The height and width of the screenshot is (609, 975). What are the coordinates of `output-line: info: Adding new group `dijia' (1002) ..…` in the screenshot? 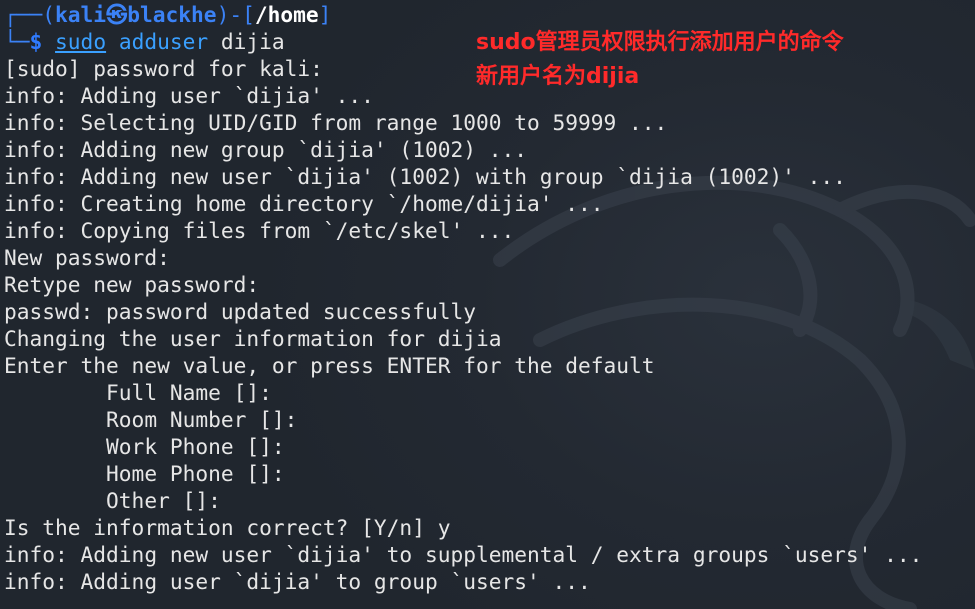 It's located at (265, 149).